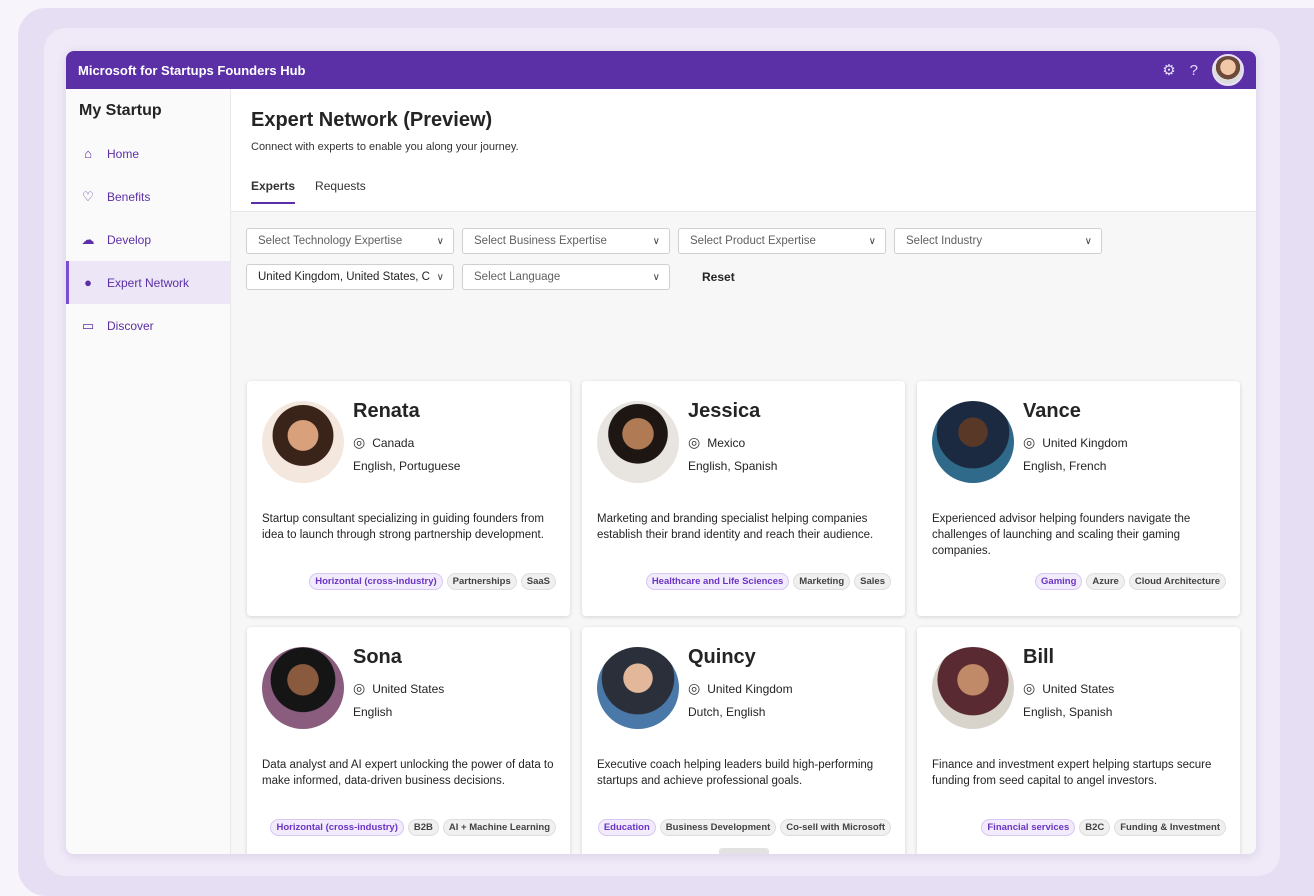  What do you see at coordinates (88, 239) in the screenshot?
I see `cloud-icon: ☁` at bounding box center [88, 239].